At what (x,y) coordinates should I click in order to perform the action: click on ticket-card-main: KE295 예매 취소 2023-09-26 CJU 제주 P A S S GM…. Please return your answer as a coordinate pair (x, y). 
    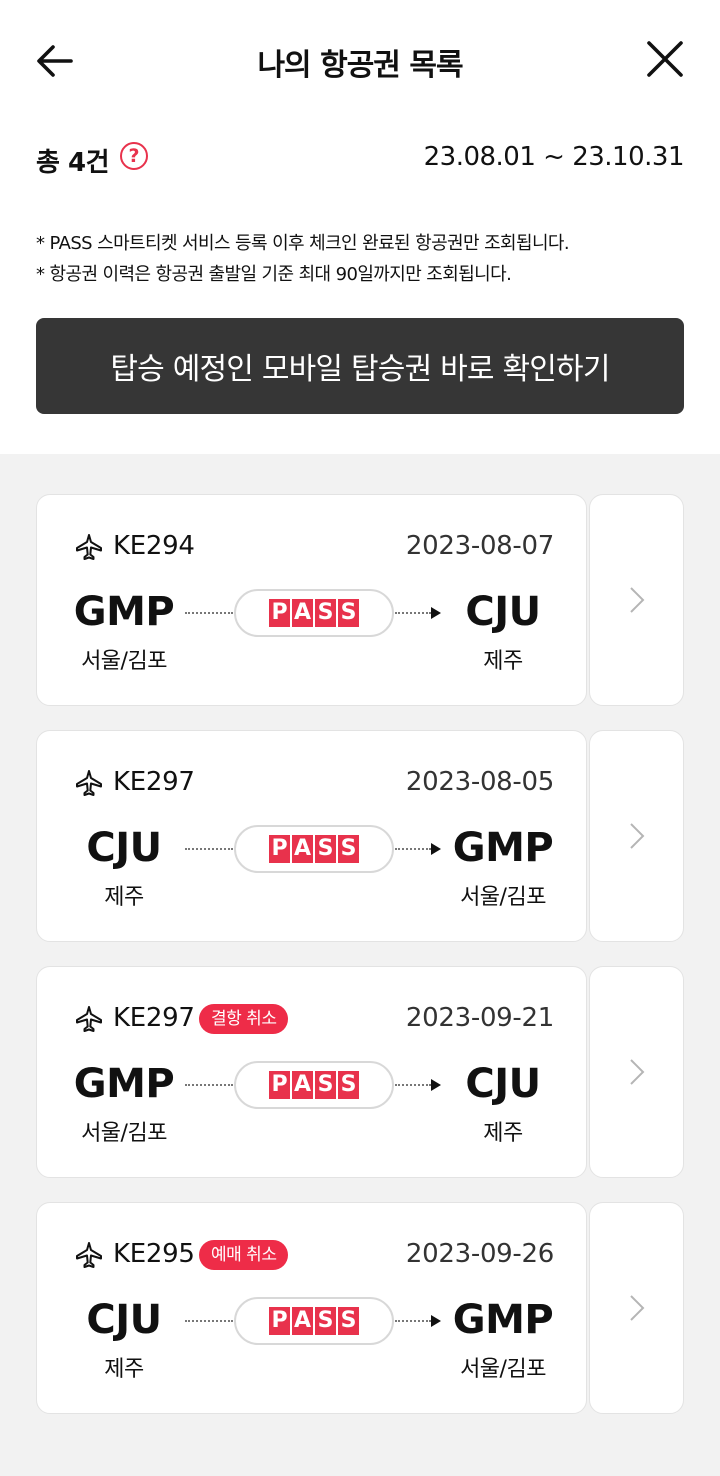
    Looking at the image, I should click on (311, 1308).